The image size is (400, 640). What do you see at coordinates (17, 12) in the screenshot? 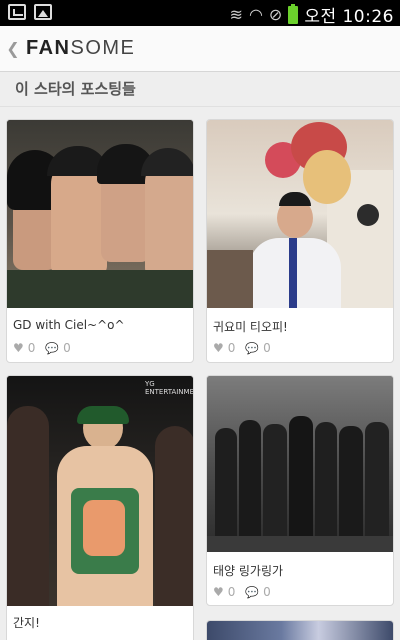
I see `usb-icon` at bounding box center [17, 12].